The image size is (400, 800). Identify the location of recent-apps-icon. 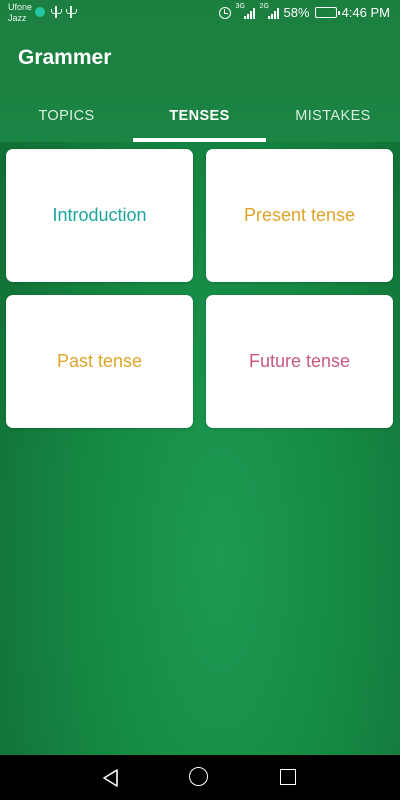
(288, 777).